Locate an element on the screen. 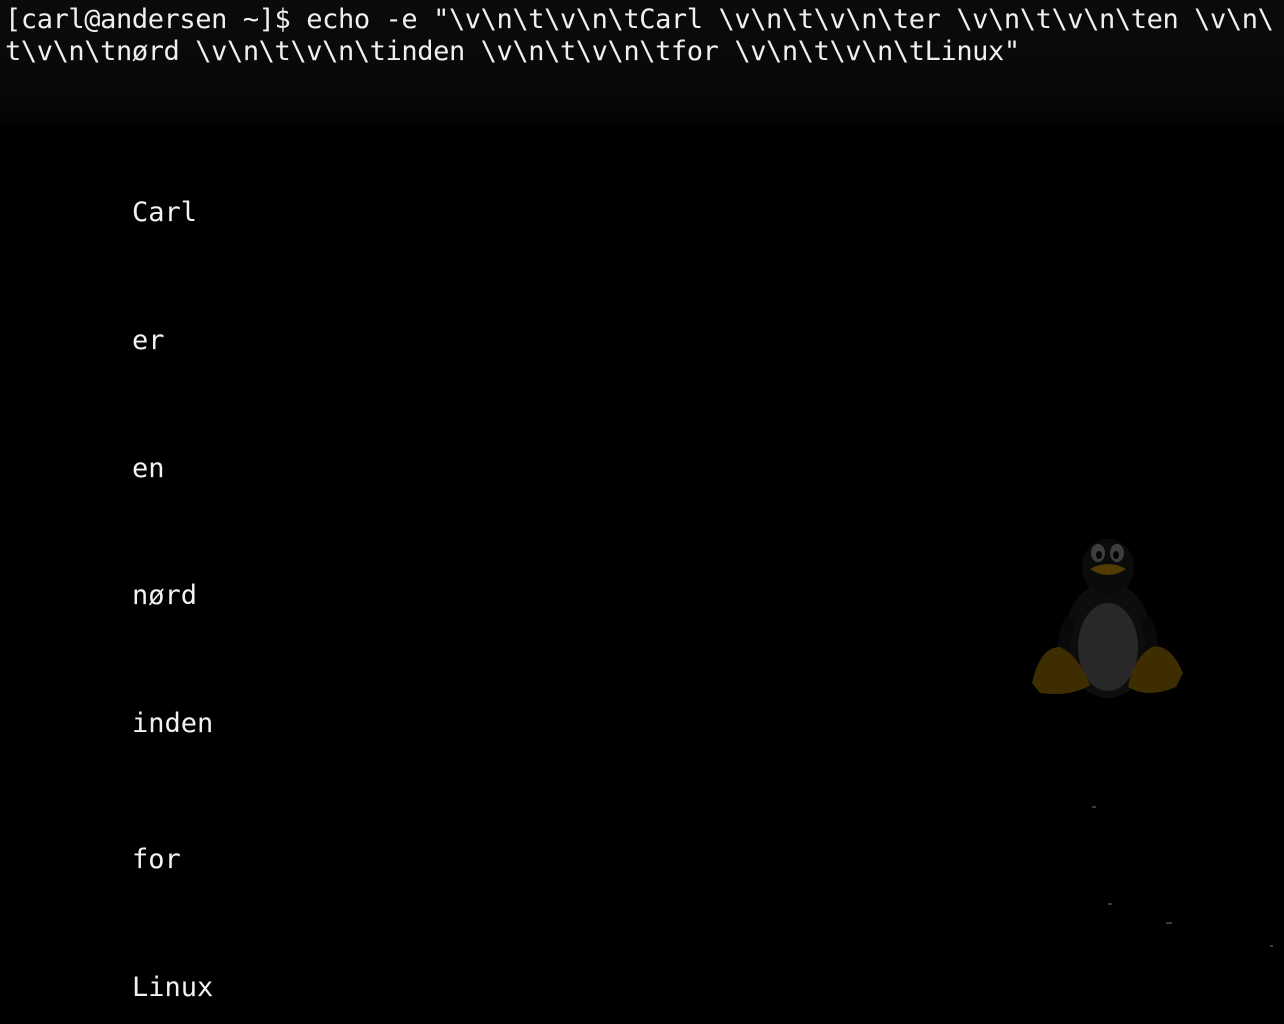  tux-penguin-icon is located at coordinates (1107, 618).